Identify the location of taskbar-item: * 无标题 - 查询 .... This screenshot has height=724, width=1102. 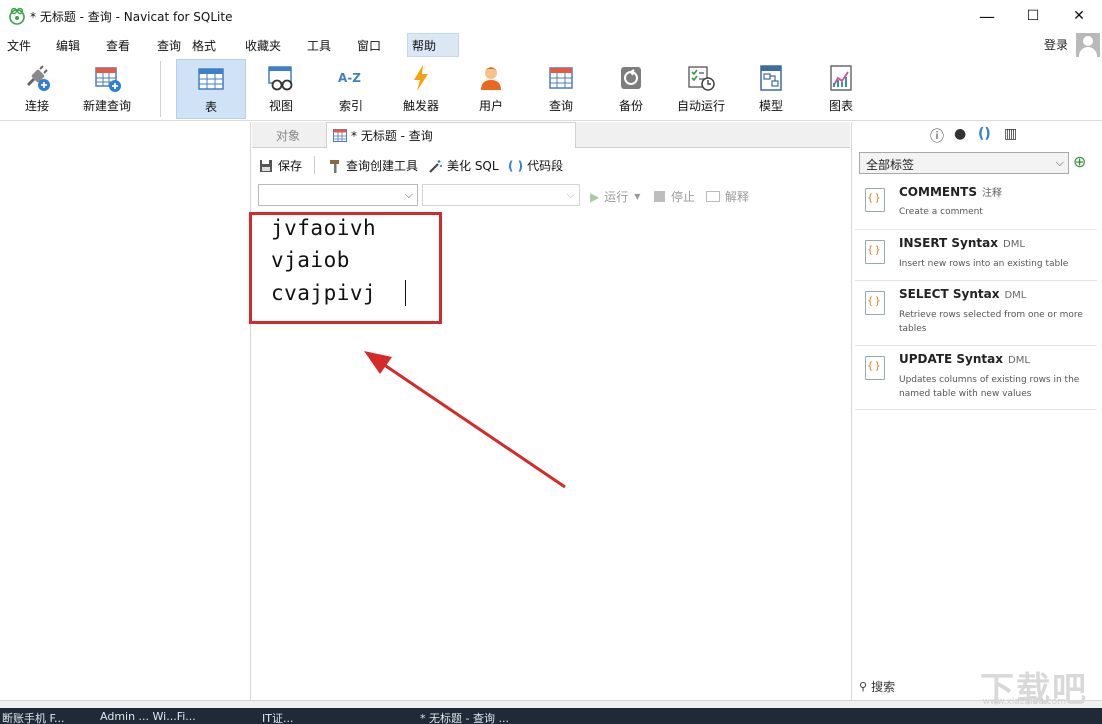
(464, 717).